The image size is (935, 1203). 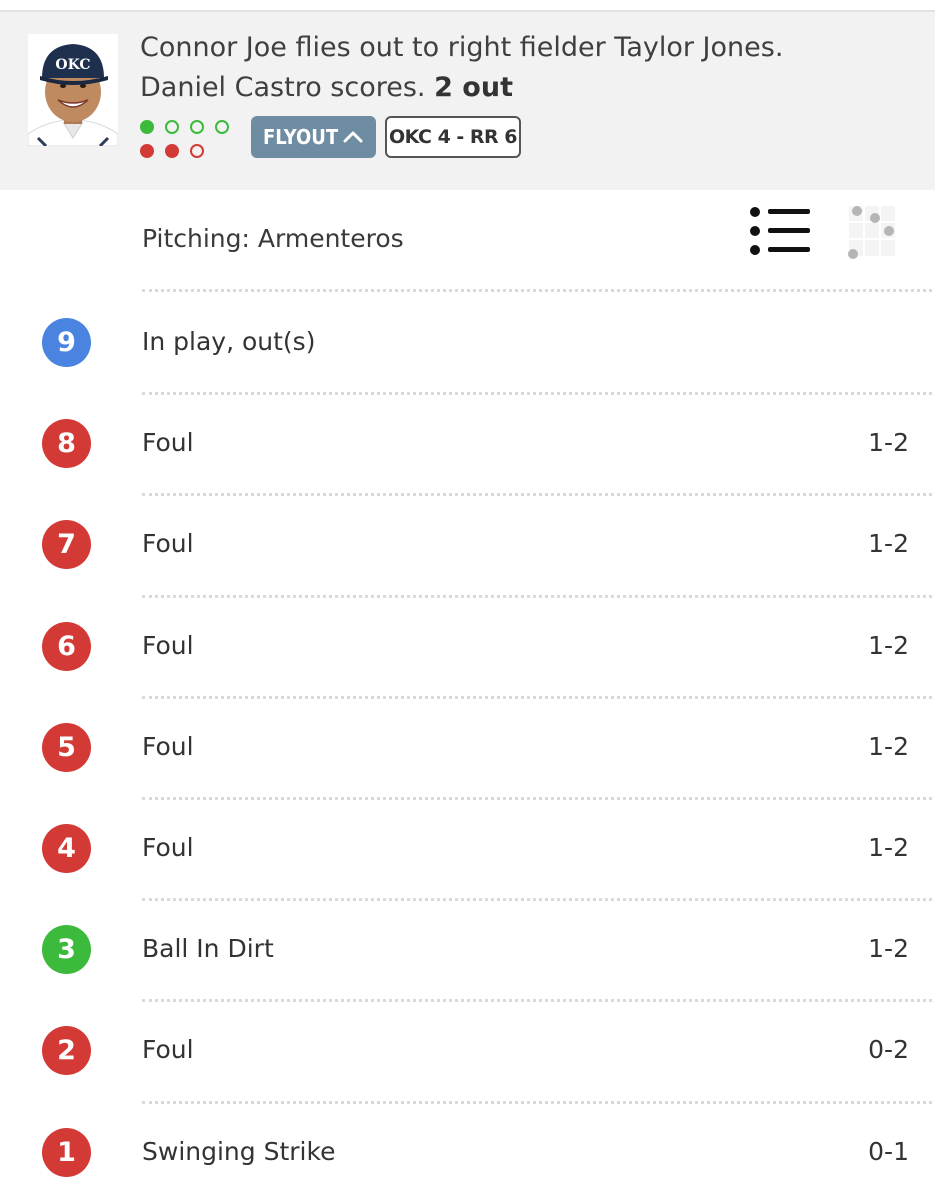 I want to click on pitch-row: 8 Foul 1-2, so click(x=467, y=443).